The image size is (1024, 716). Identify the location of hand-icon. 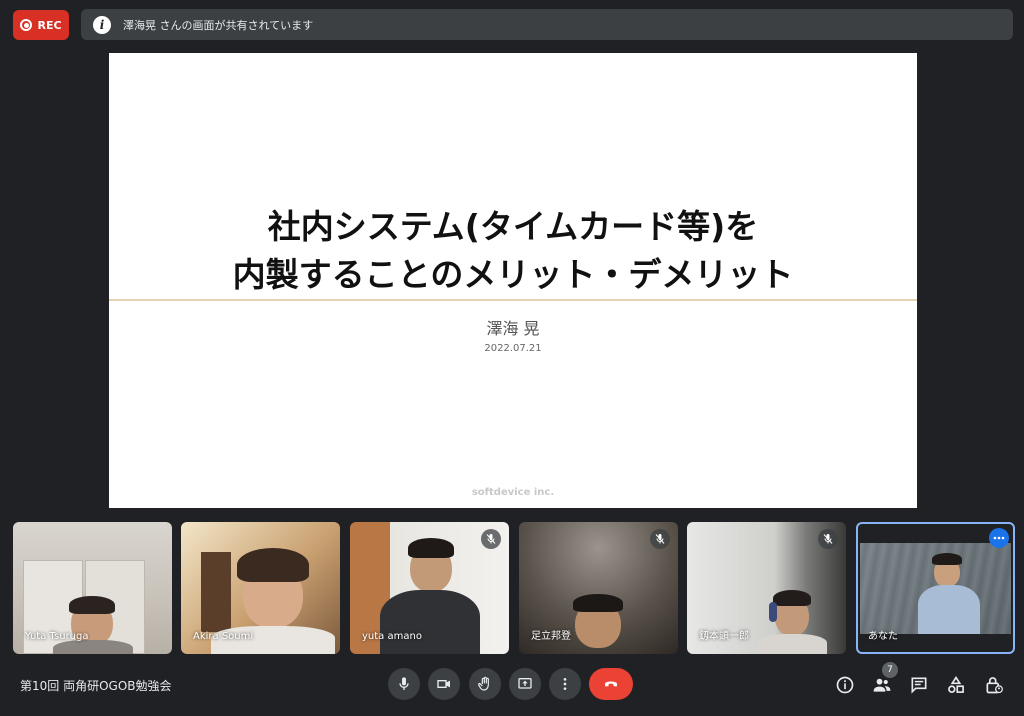
(483, 683).